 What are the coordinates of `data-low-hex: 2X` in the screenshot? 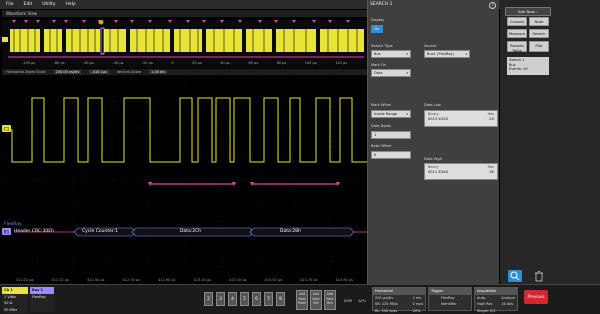 It's located at (491, 119).